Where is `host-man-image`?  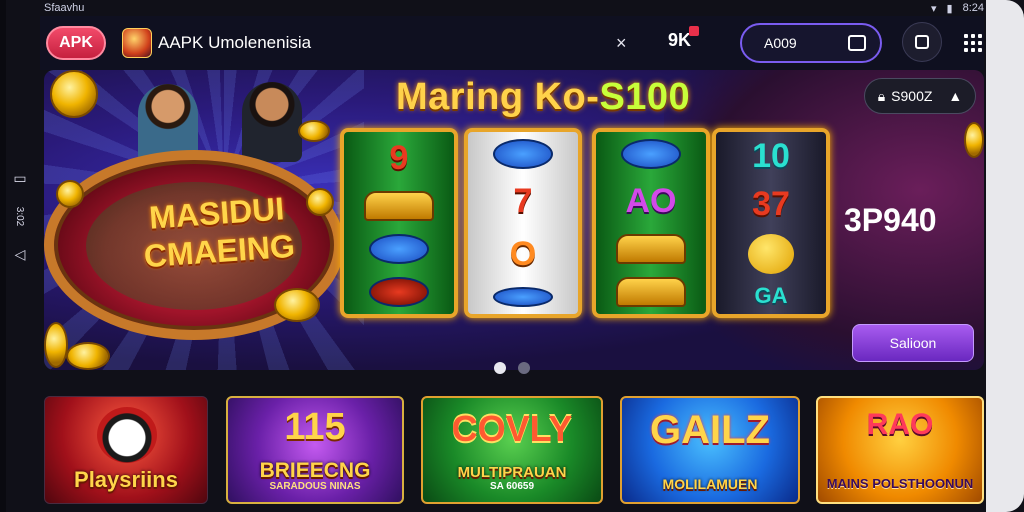 host-man-image is located at coordinates (272, 122).